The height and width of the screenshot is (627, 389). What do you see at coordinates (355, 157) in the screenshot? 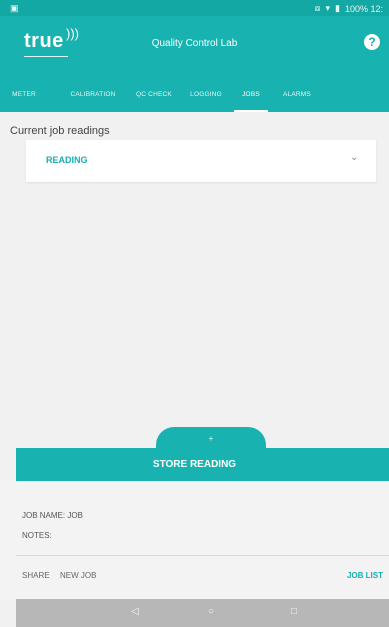
I see `chevron-down-icon: ⌄` at bounding box center [355, 157].